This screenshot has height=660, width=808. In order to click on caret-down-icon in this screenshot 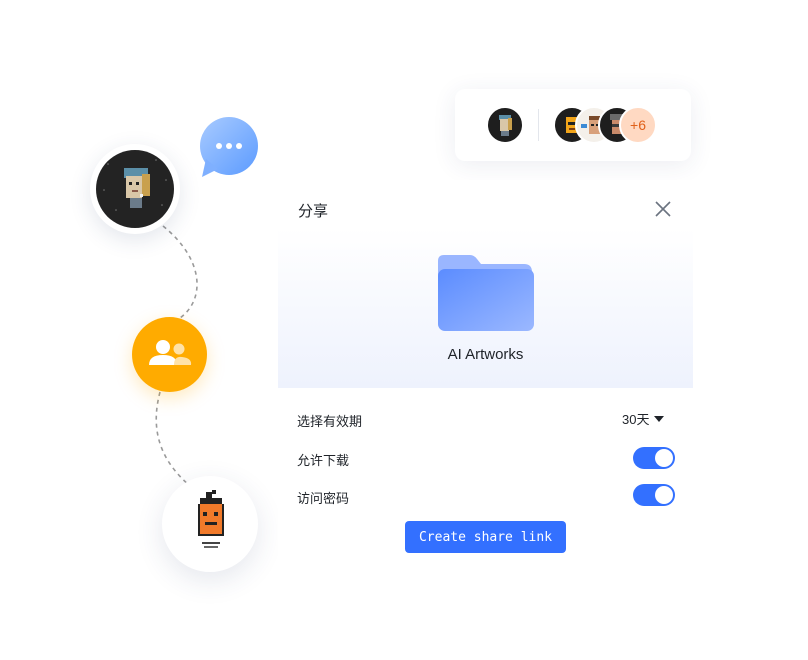, I will do `click(659, 418)`.